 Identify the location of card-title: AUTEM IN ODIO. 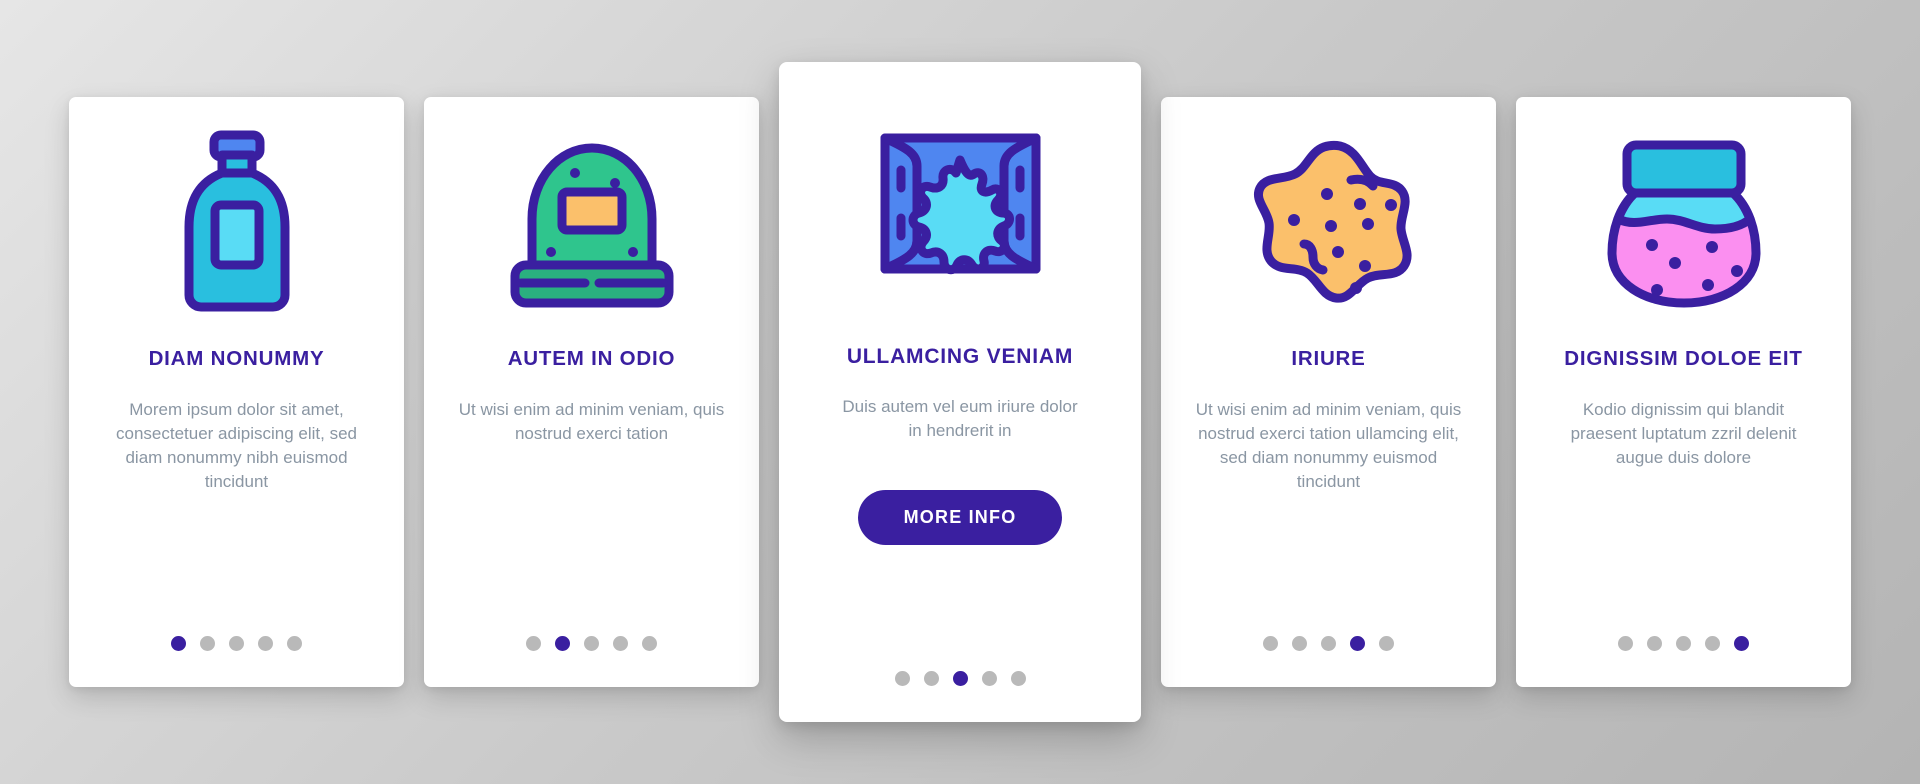
(591, 358).